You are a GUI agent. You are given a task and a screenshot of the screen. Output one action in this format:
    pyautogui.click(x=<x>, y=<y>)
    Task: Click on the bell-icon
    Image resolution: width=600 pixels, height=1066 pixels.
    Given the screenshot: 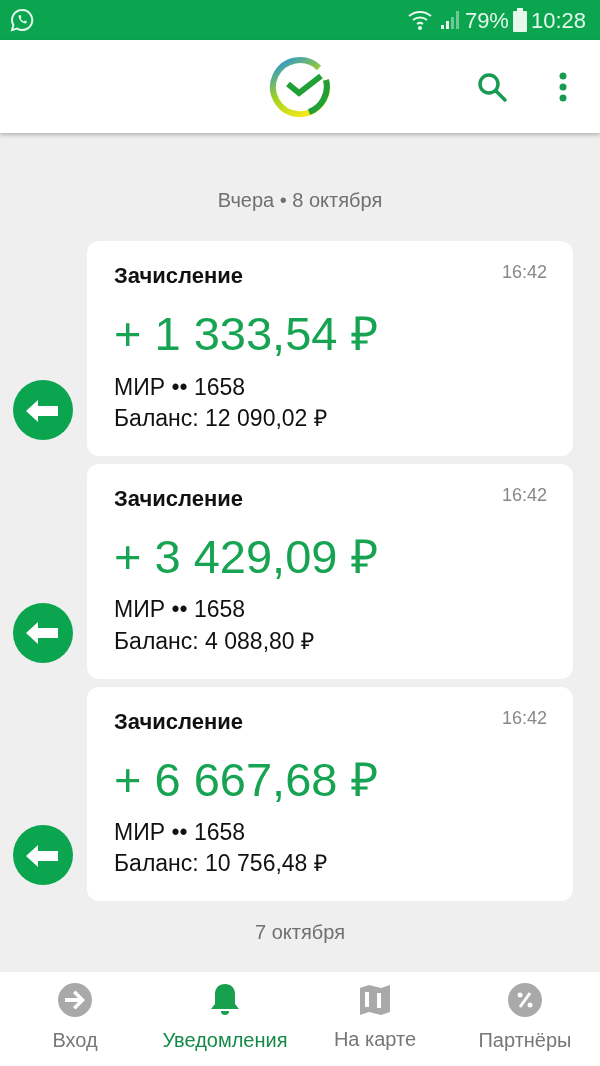 What is the action you would take?
    pyautogui.click(x=225, y=1000)
    